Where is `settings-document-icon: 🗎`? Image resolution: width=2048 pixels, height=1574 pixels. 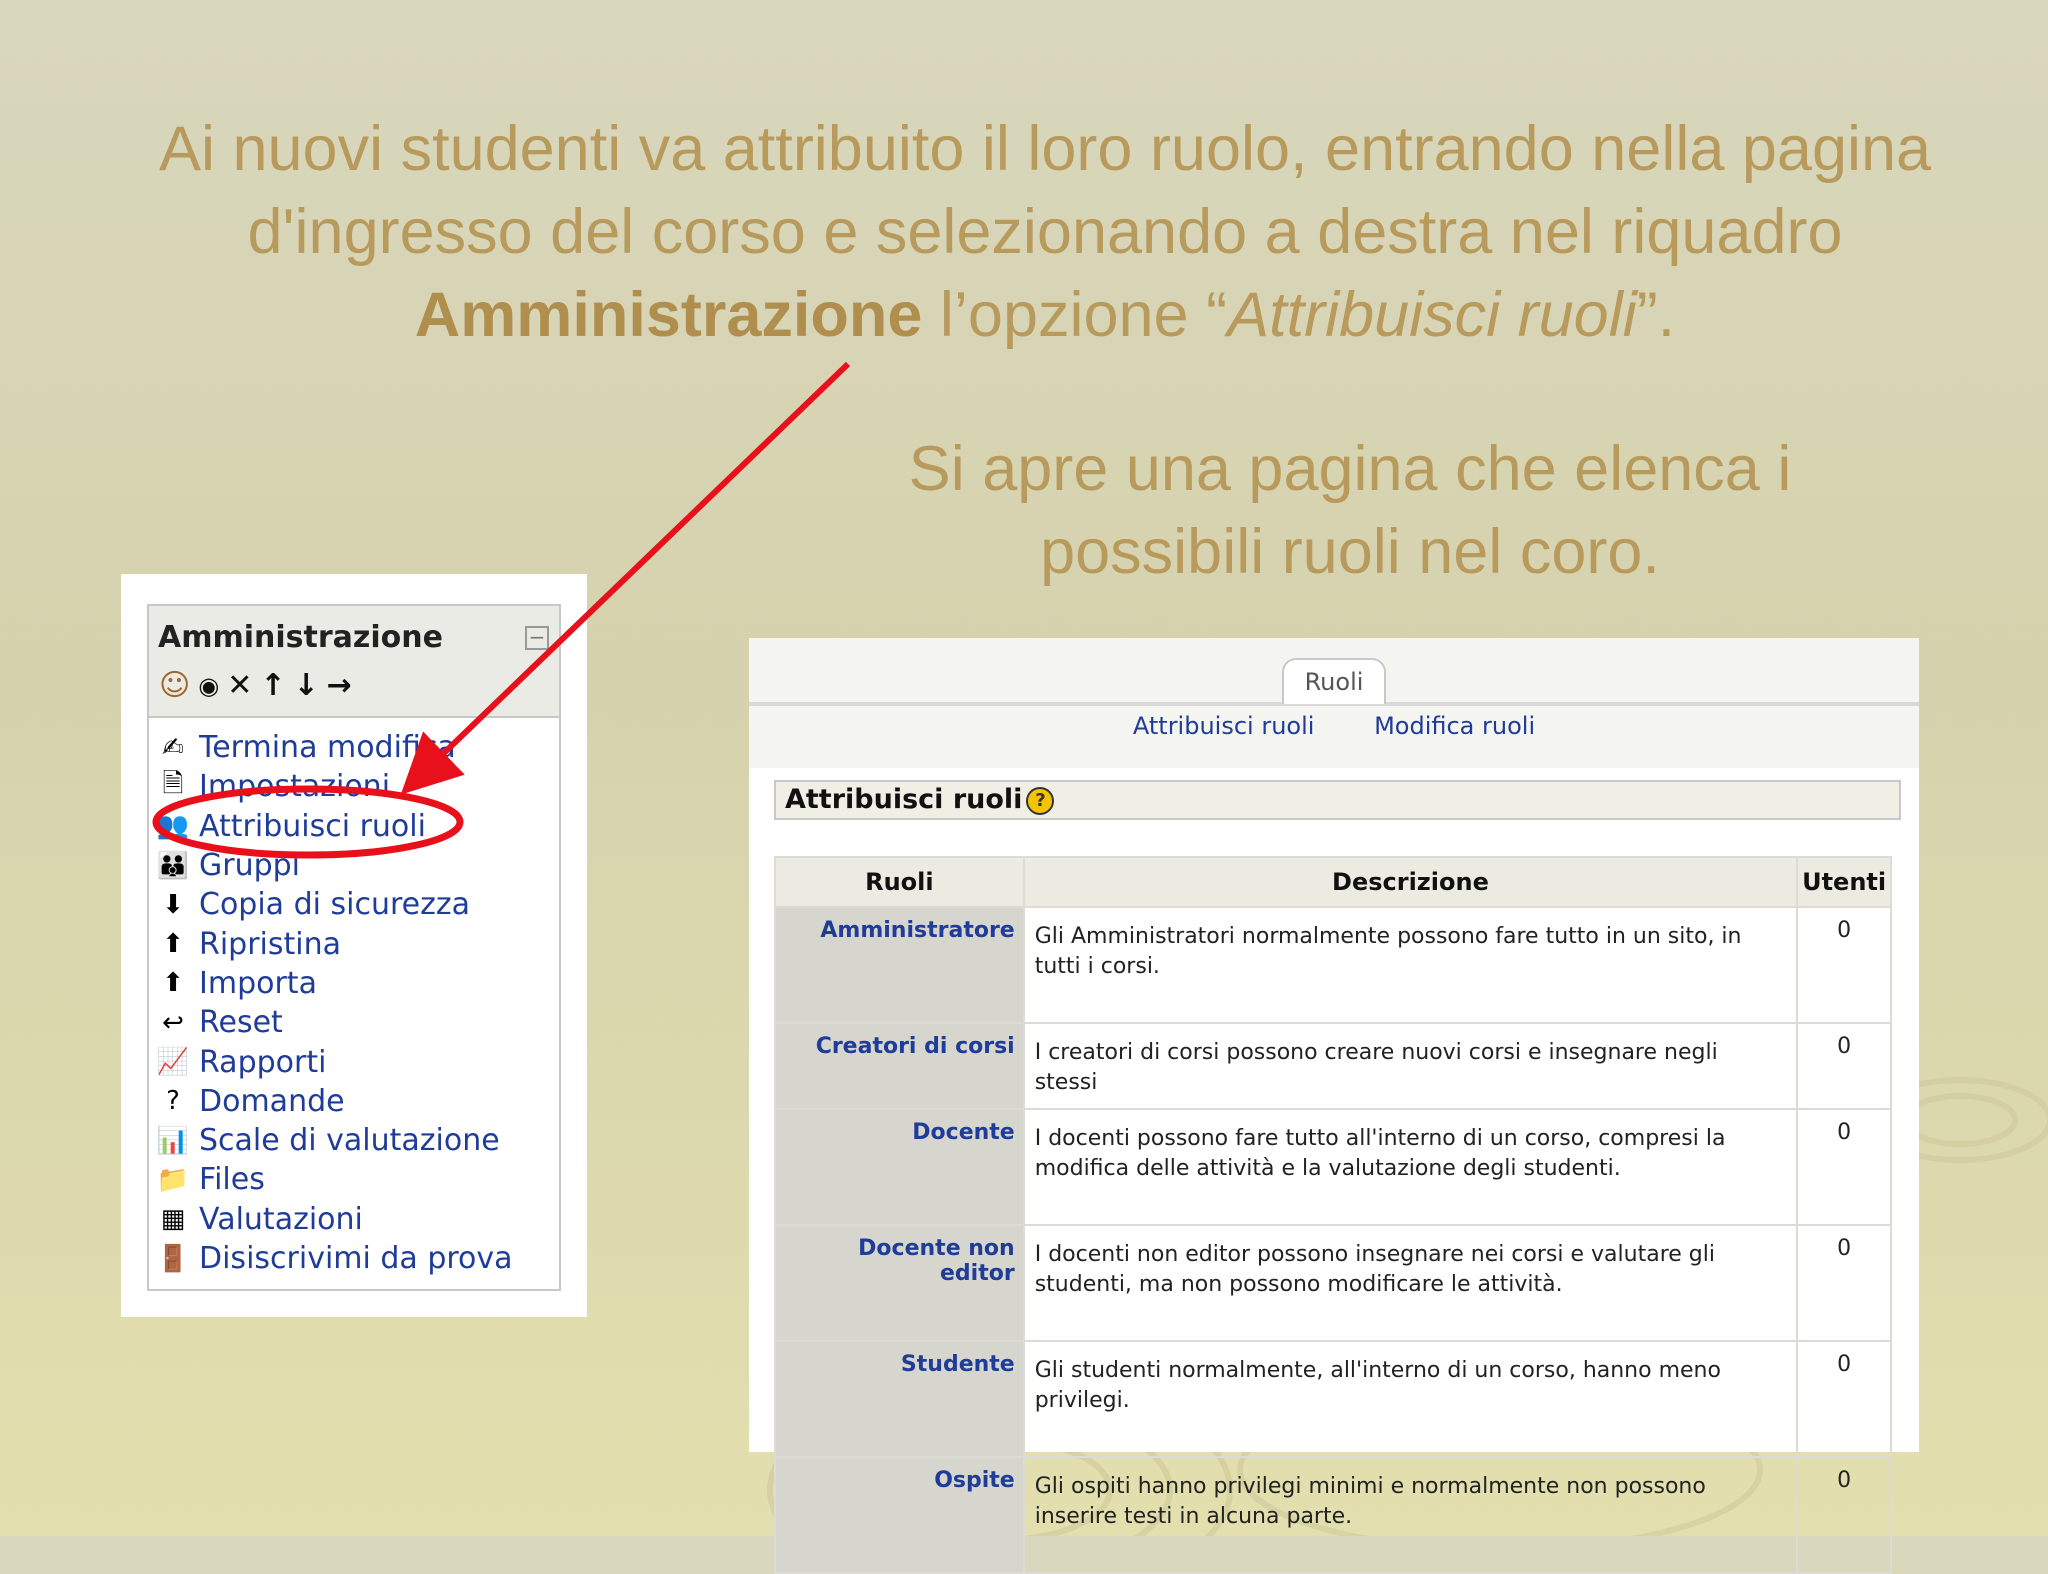 settings-document-icon: 🗎 is located at coordinates (173, 783).